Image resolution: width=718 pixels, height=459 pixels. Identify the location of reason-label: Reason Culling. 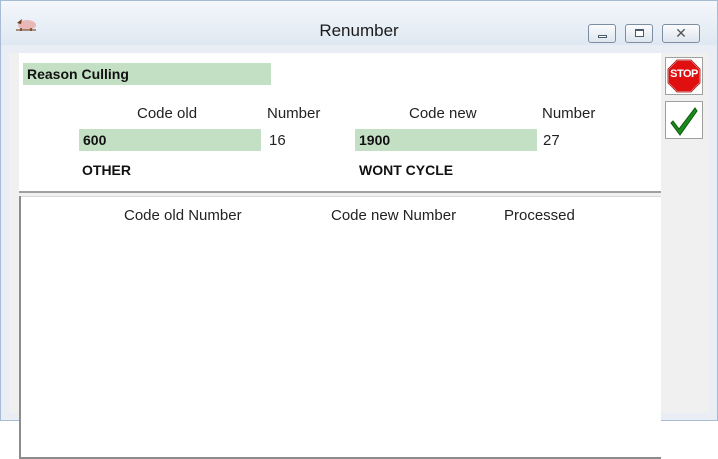
(78, 74).